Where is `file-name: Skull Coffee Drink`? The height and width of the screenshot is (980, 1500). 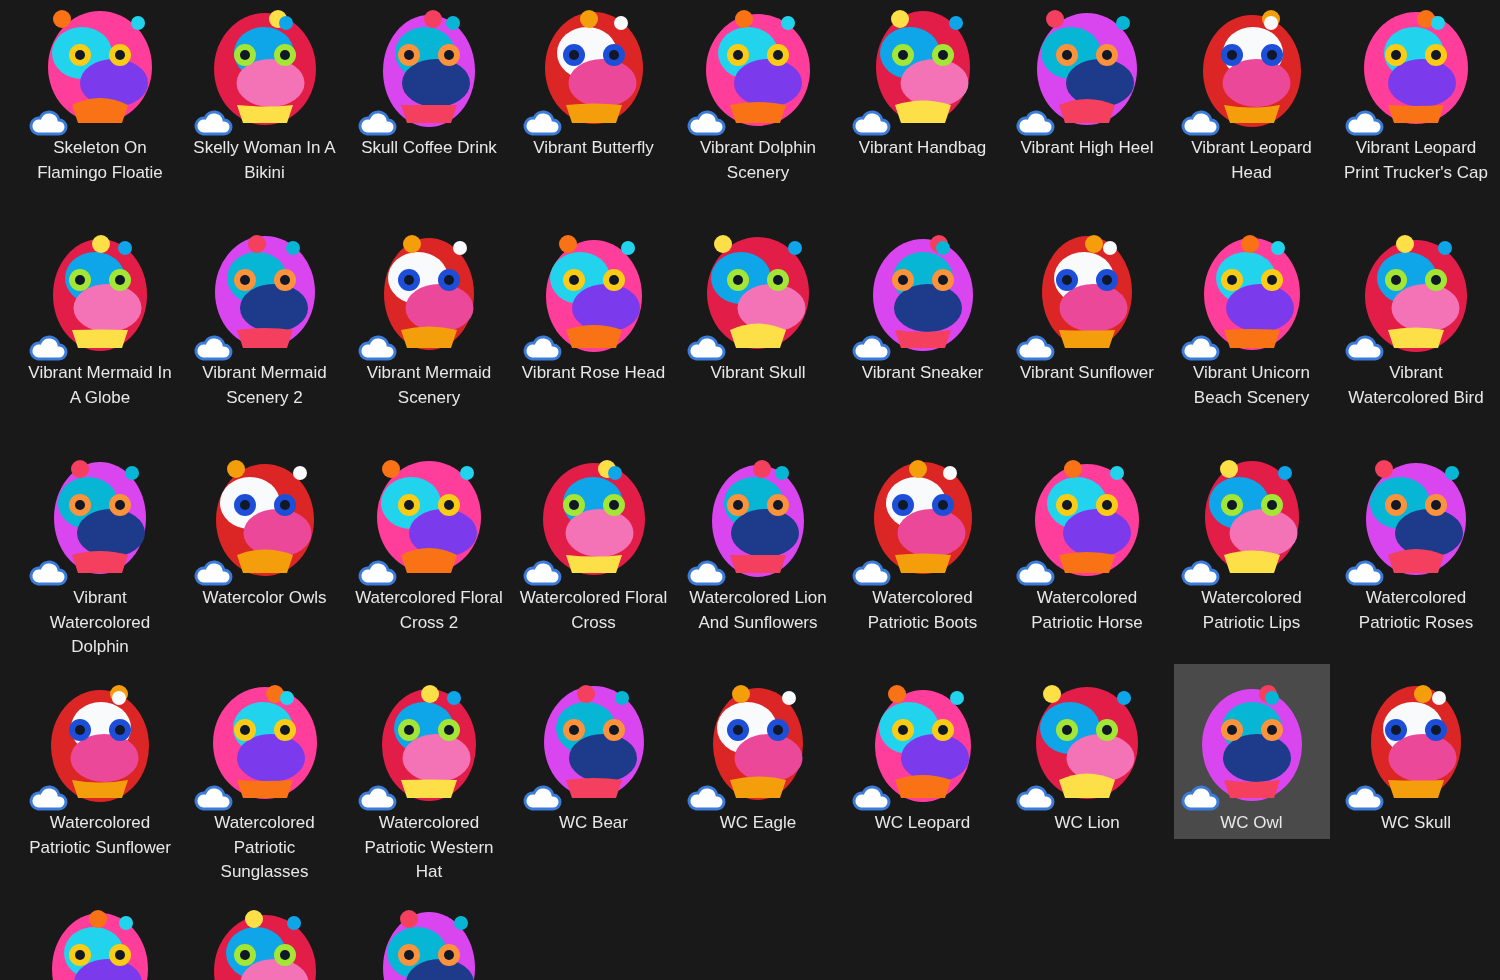 file-name: Skull Coffee Drink is located at coordinates (429, 148).